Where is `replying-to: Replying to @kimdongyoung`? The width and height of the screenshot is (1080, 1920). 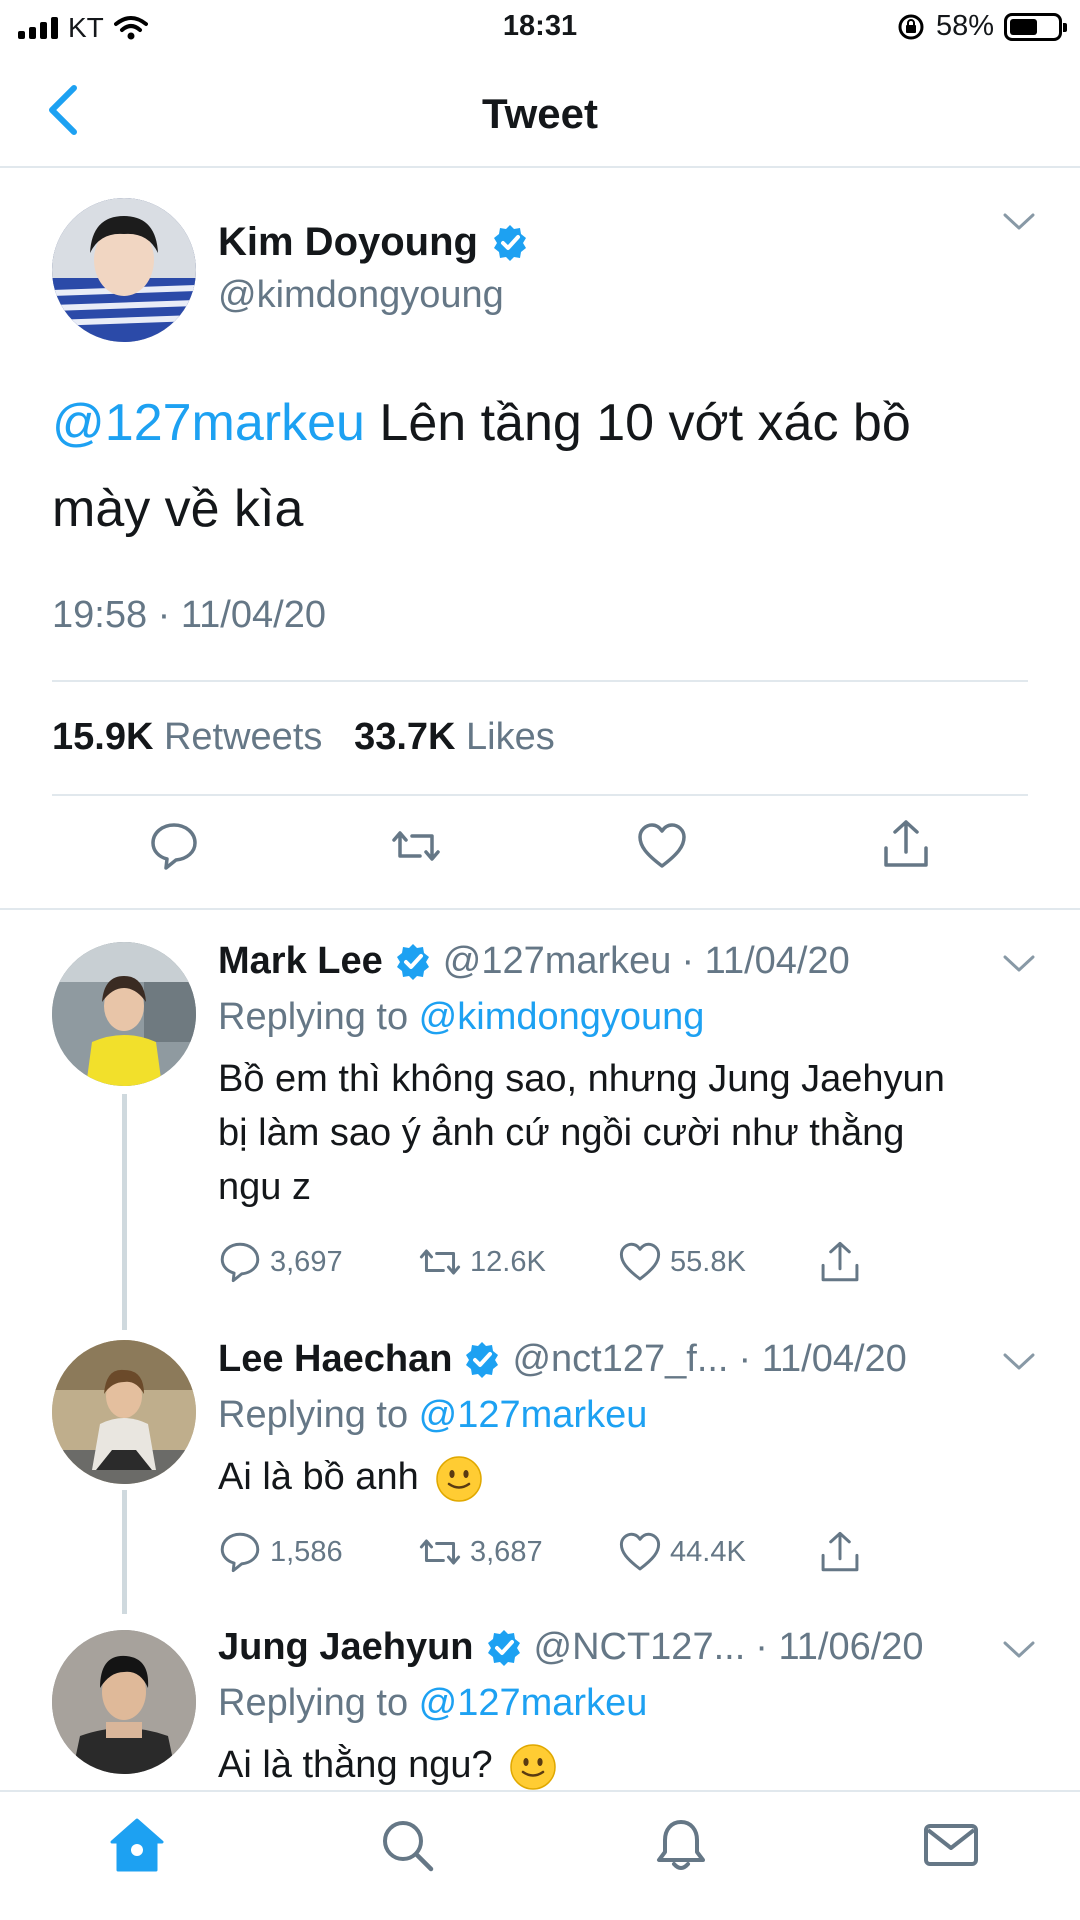
replying-to: Replying to @kimdongyoung is located at coordinates (461, 1017).